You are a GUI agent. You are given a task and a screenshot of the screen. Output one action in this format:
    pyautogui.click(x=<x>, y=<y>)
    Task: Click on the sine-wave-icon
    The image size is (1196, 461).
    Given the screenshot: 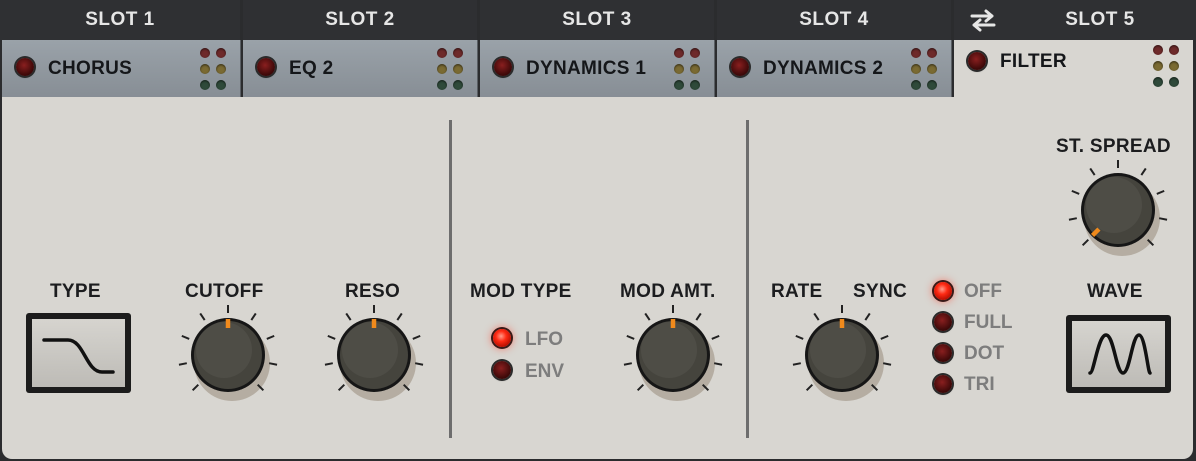 What is the action you would take?
    pyautogui.click(x=1120, y=354)
    